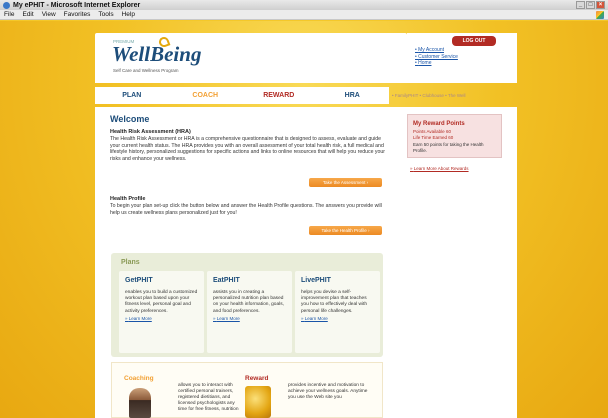 This screenshot has width=608, height=418. I want to click on main-nav: PLAN COACH REWARD HRA, so click(242, 95).